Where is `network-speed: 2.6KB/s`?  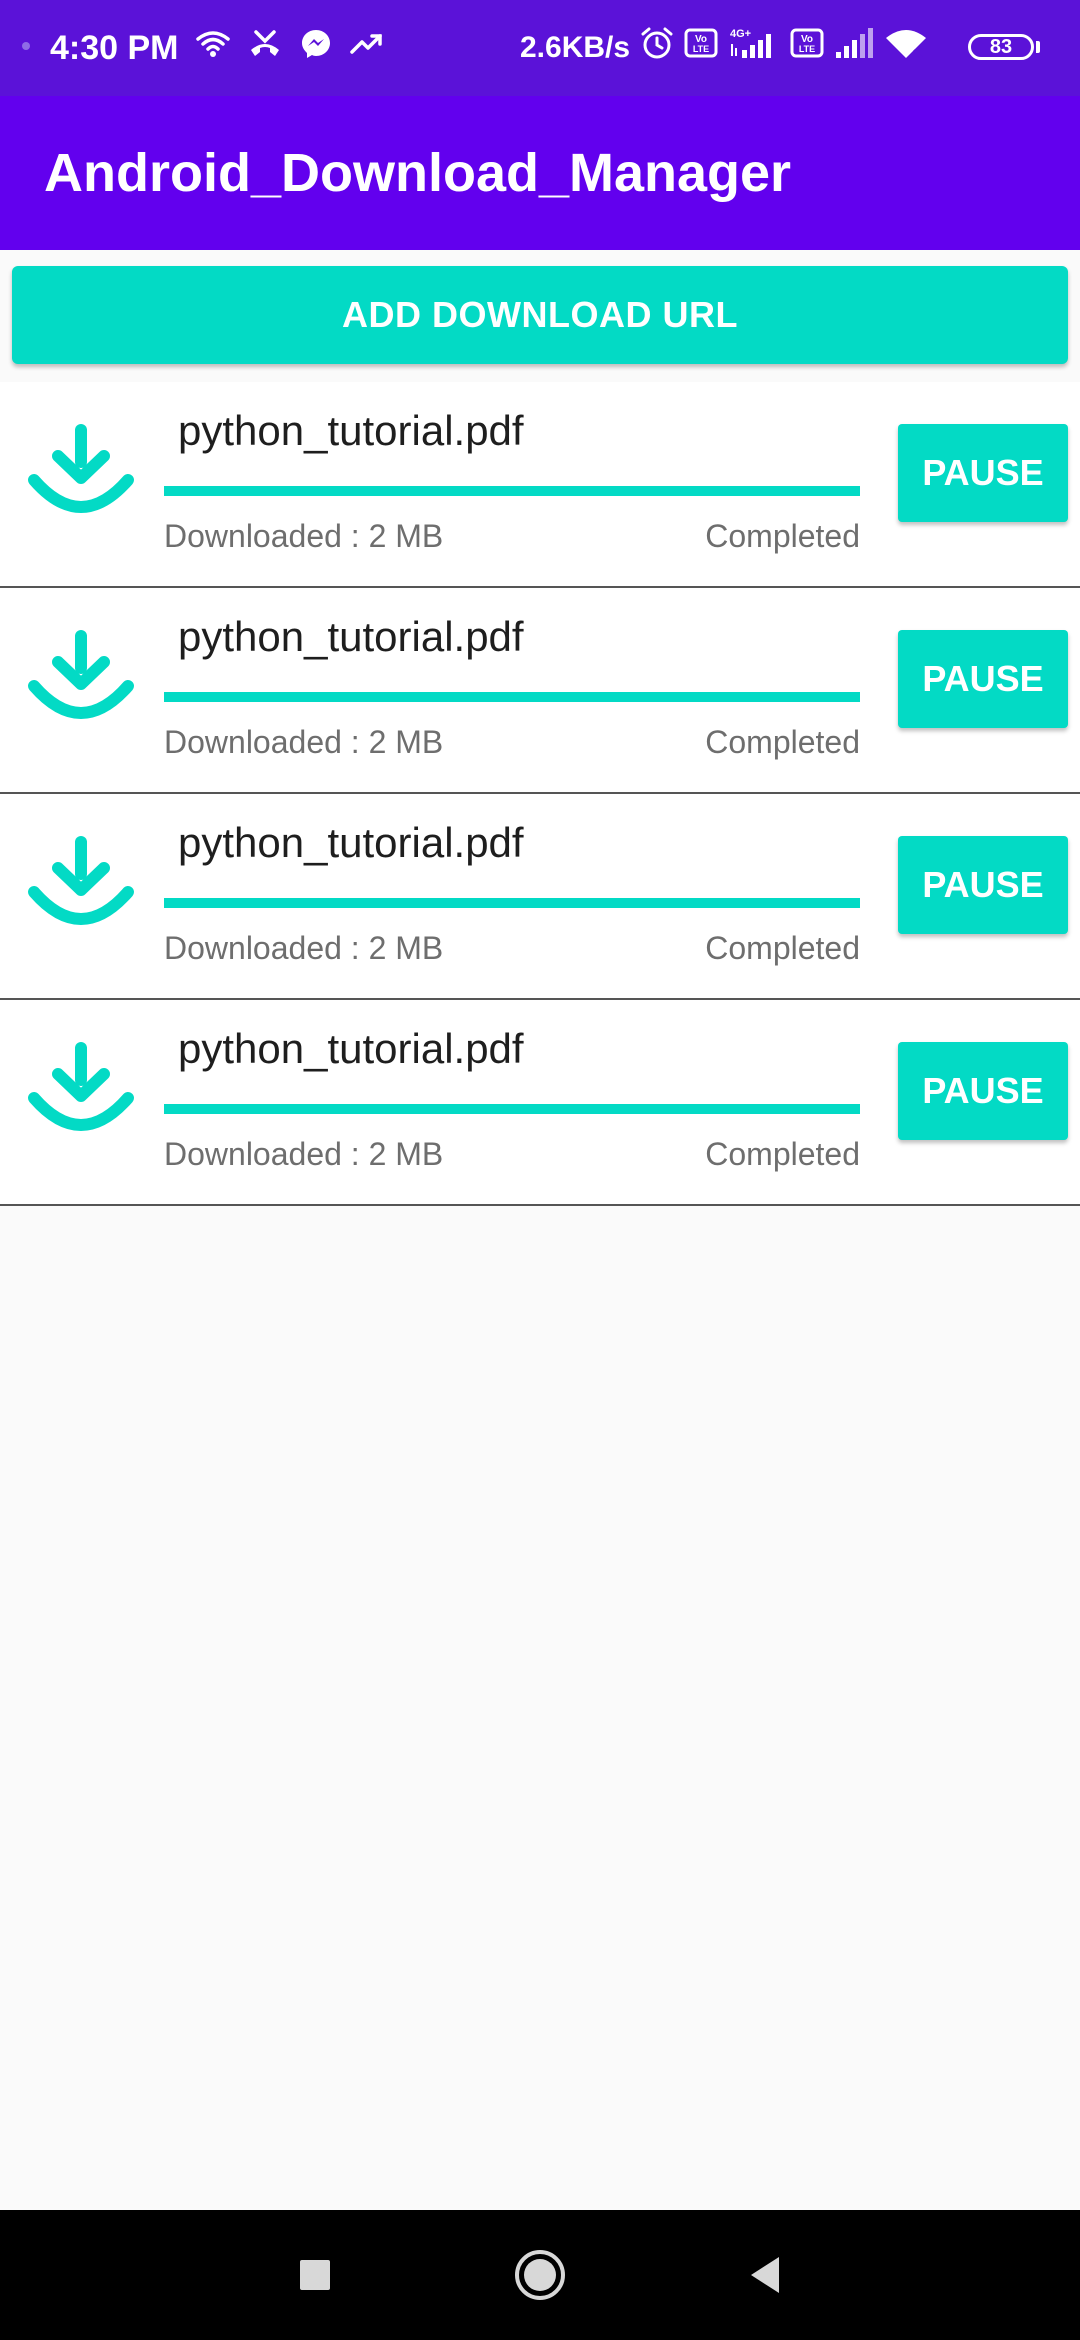
network-speed: 2.6KB/s is located at coordinates (575, 47).